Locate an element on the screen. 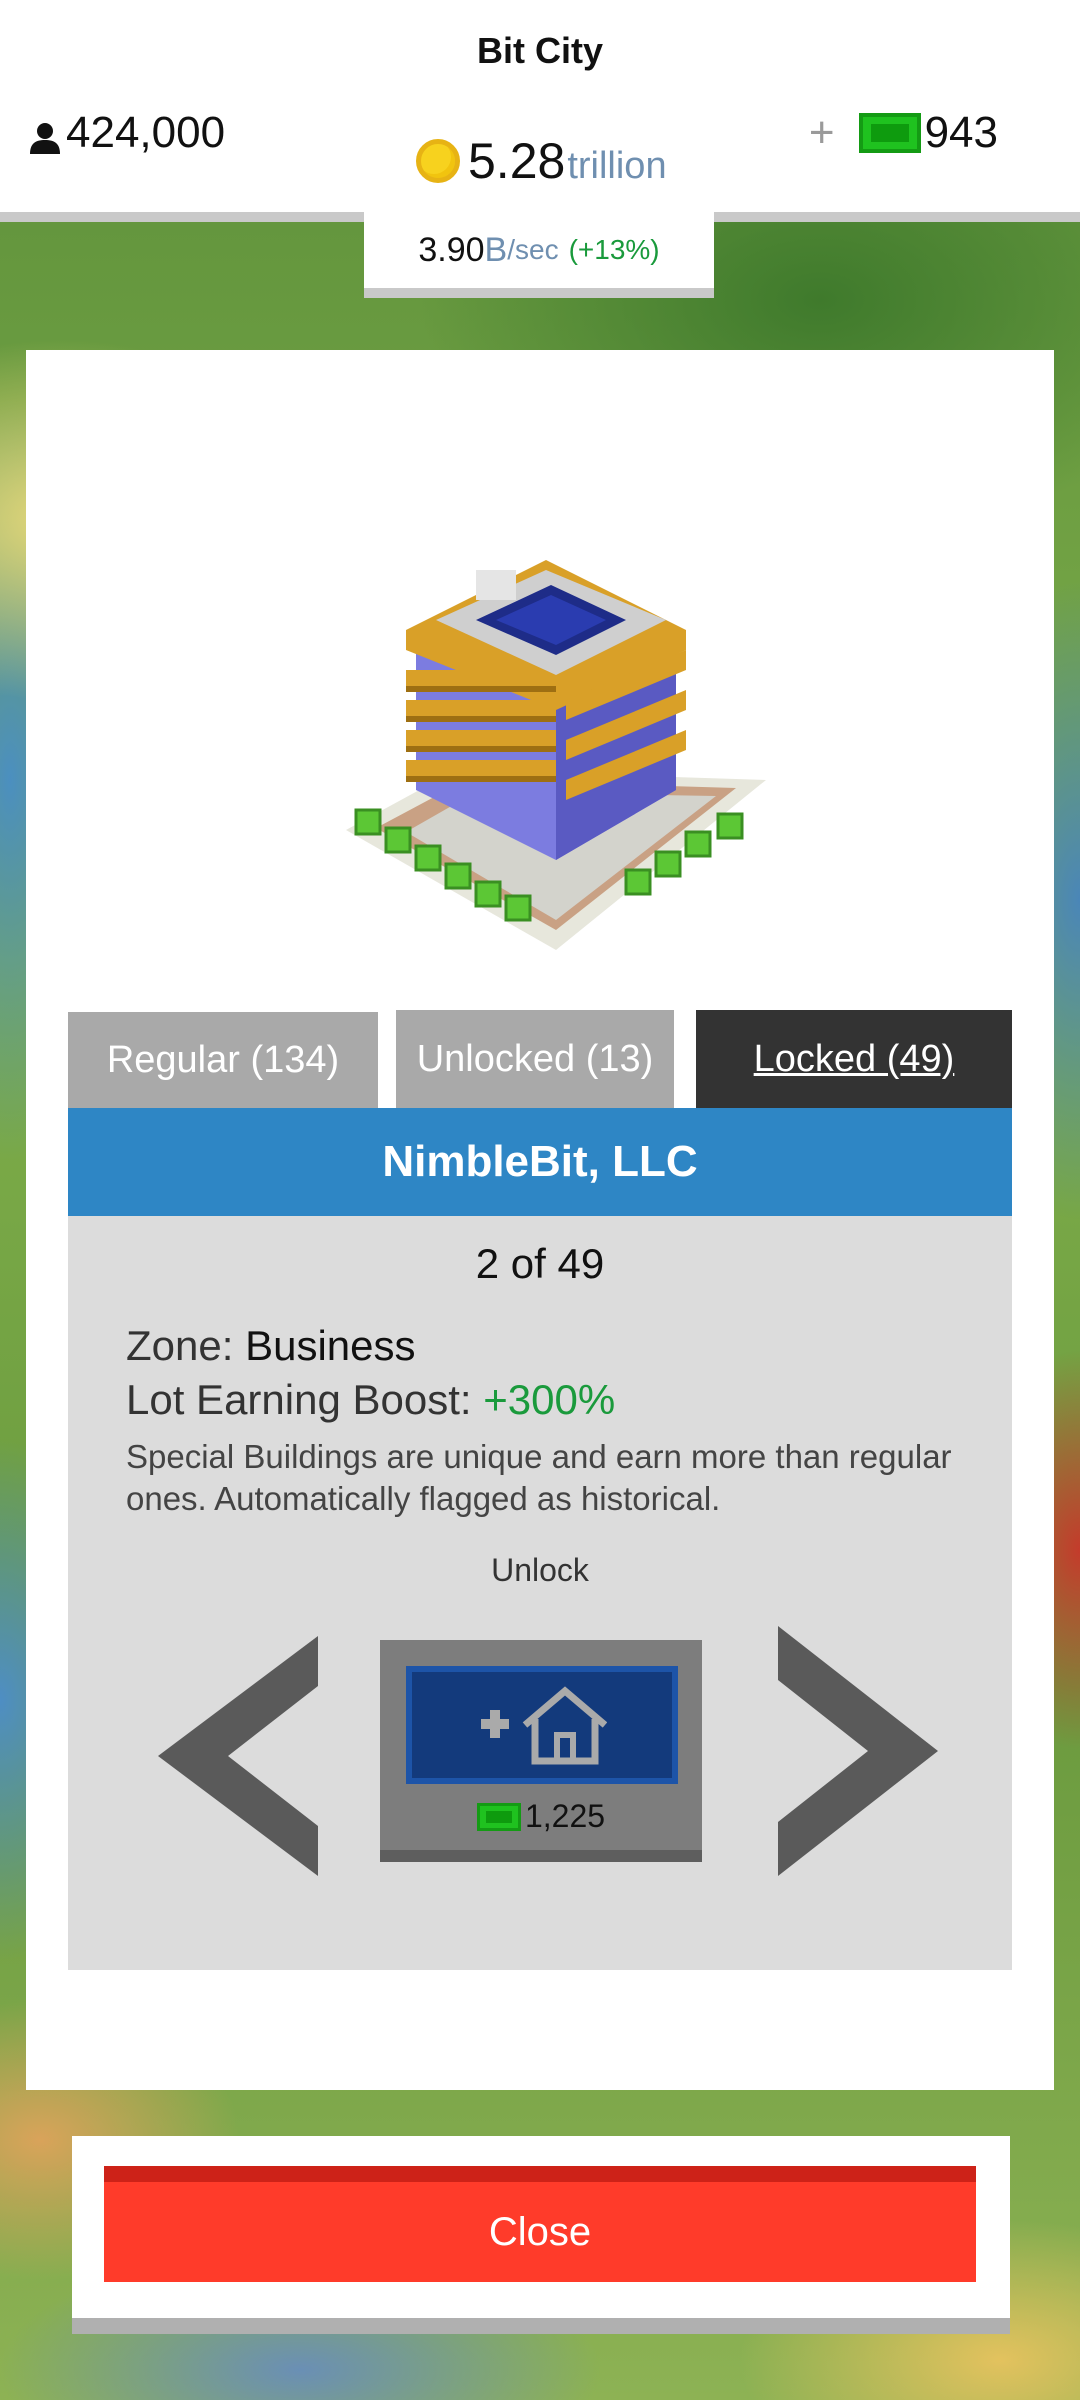 The image size is (1080, 2400). bux-value: 943 is located at coordinates (961, 132).